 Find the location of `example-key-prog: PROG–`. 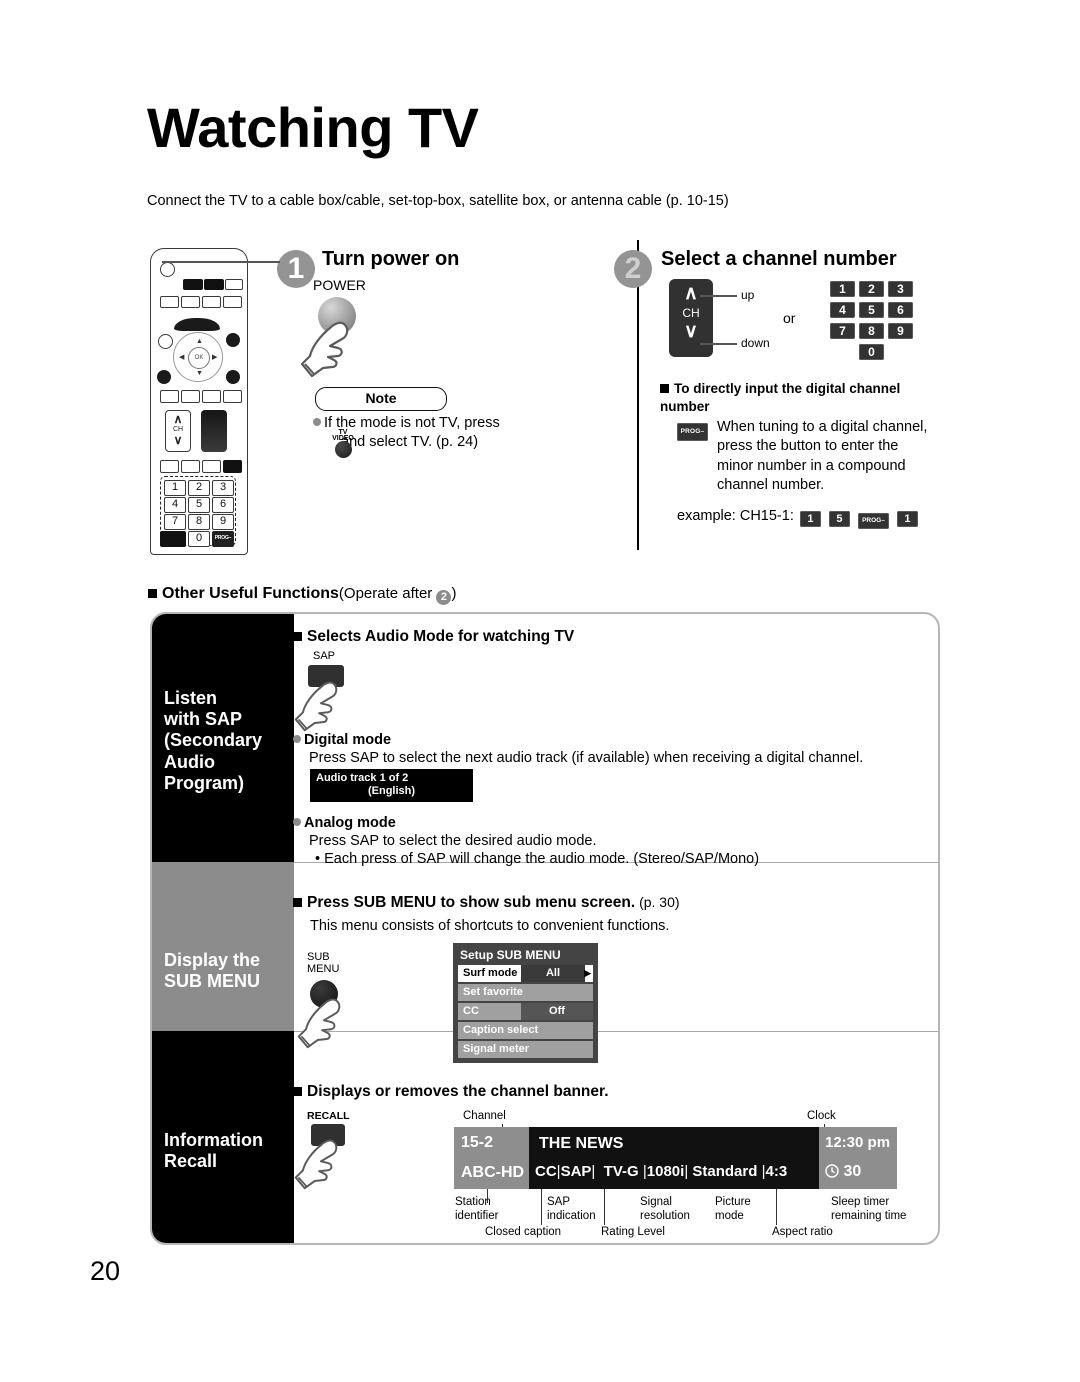

example-key-prog: PROG– is located at coordinates (873, 521).